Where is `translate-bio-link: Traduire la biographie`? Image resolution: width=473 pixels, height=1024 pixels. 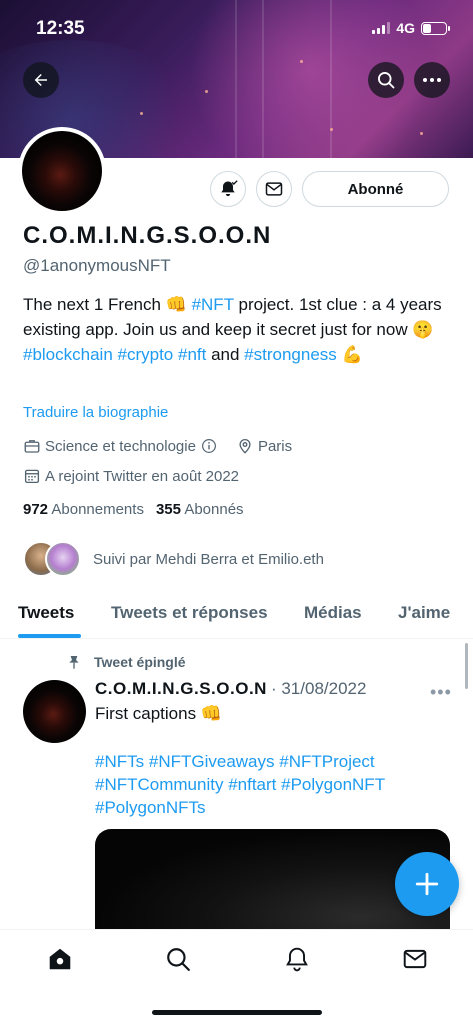
translate-bio-link: Traduire la biographie is located at coordinates (95, 412).